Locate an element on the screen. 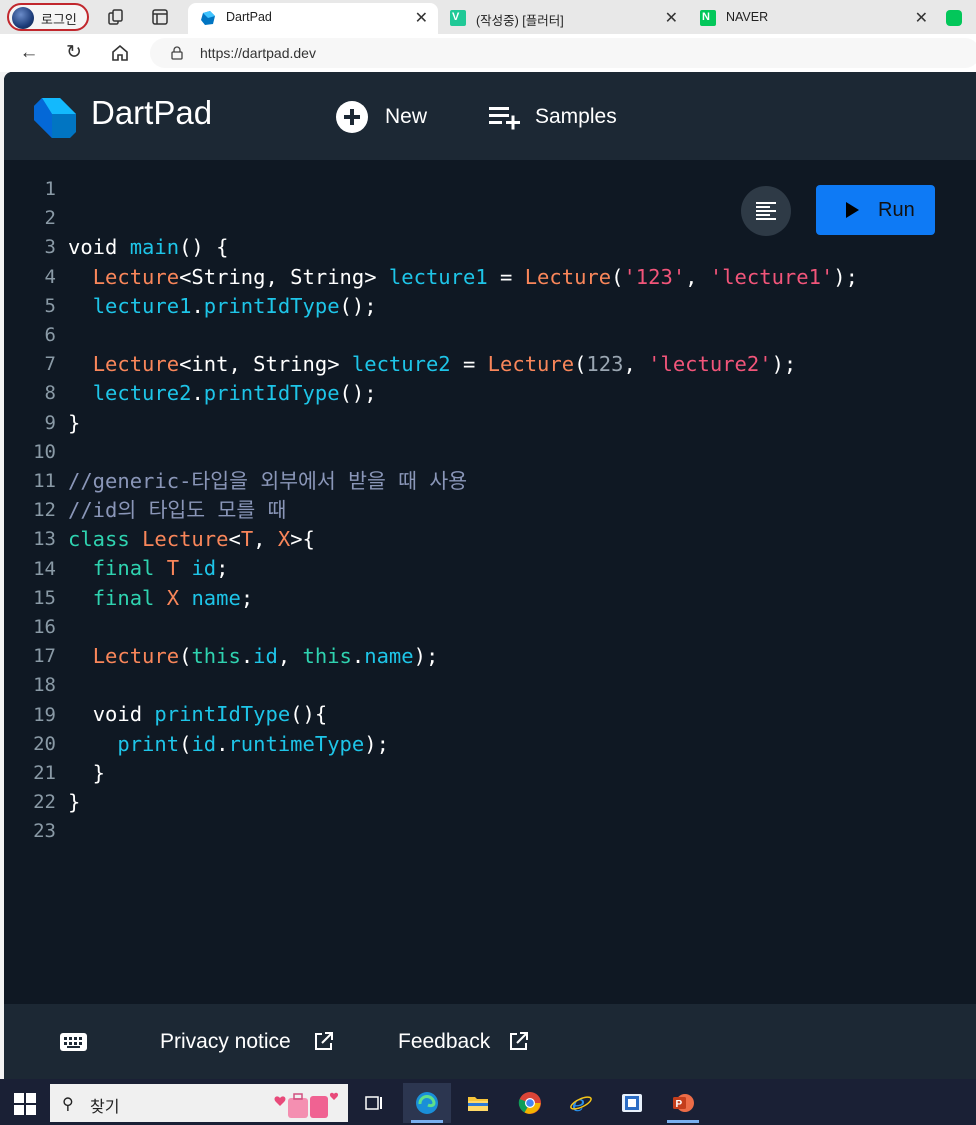 Image resolution: width=976 pixels, height=1125 pixels. code-token: , is located at coordinates (265, 539).